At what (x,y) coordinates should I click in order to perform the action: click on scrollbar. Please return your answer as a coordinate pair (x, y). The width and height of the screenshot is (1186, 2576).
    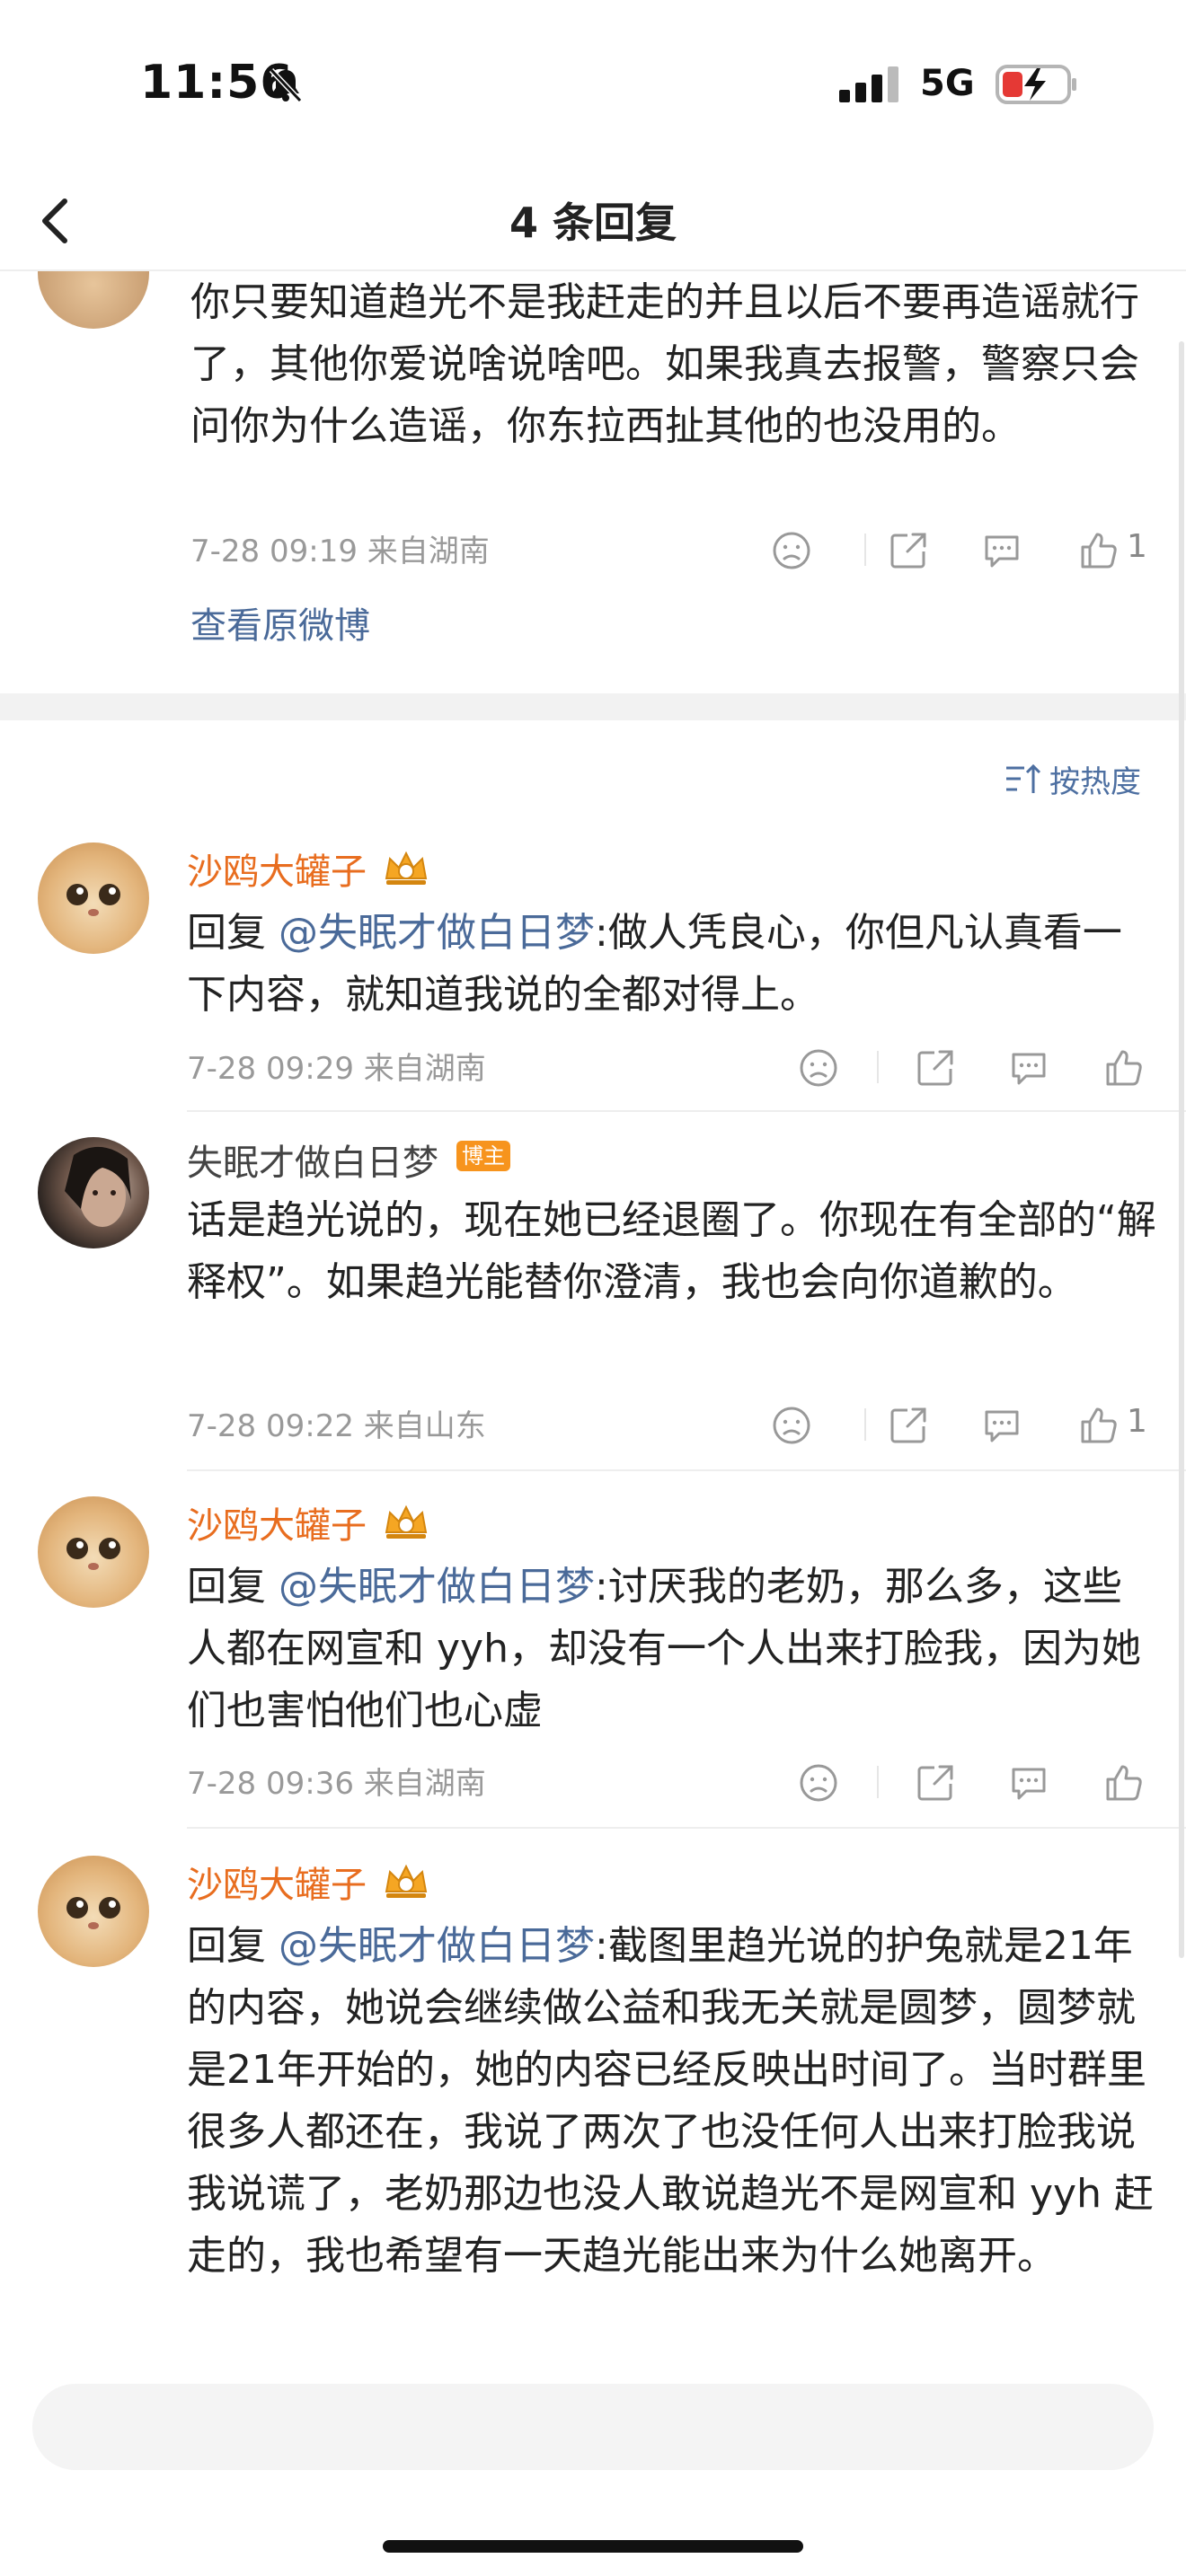
    Looking at the image, I should click on (1181, 1149).